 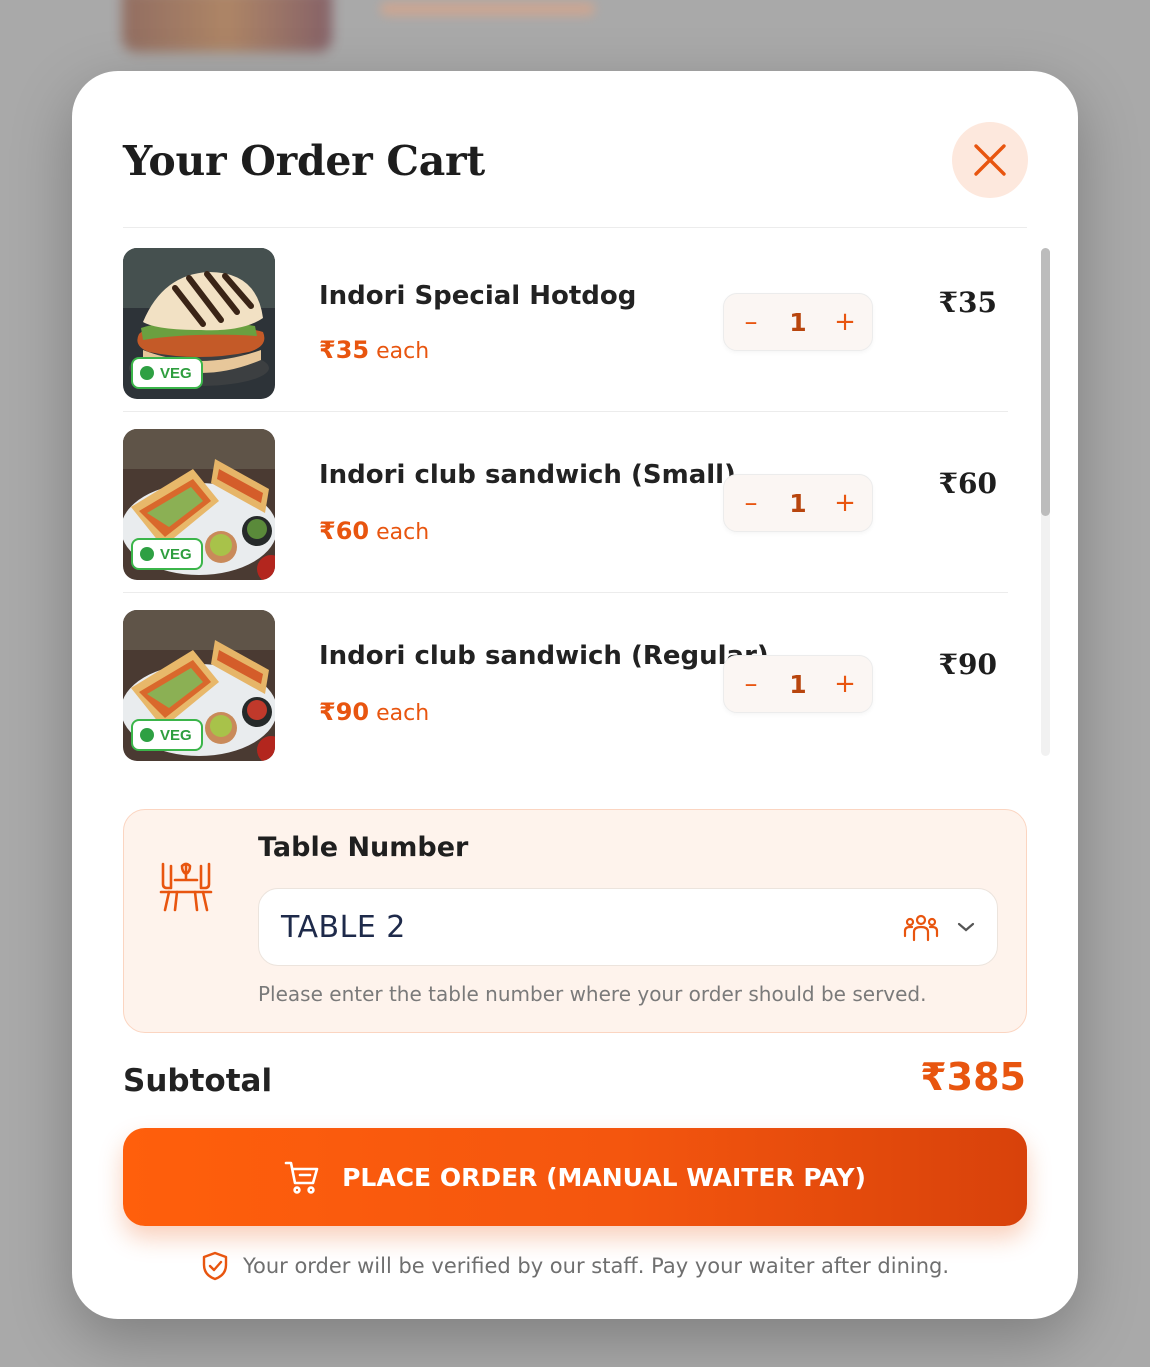 I want to click on item-name: Indori club sandwich (Regular), so click(x=544, y=656).